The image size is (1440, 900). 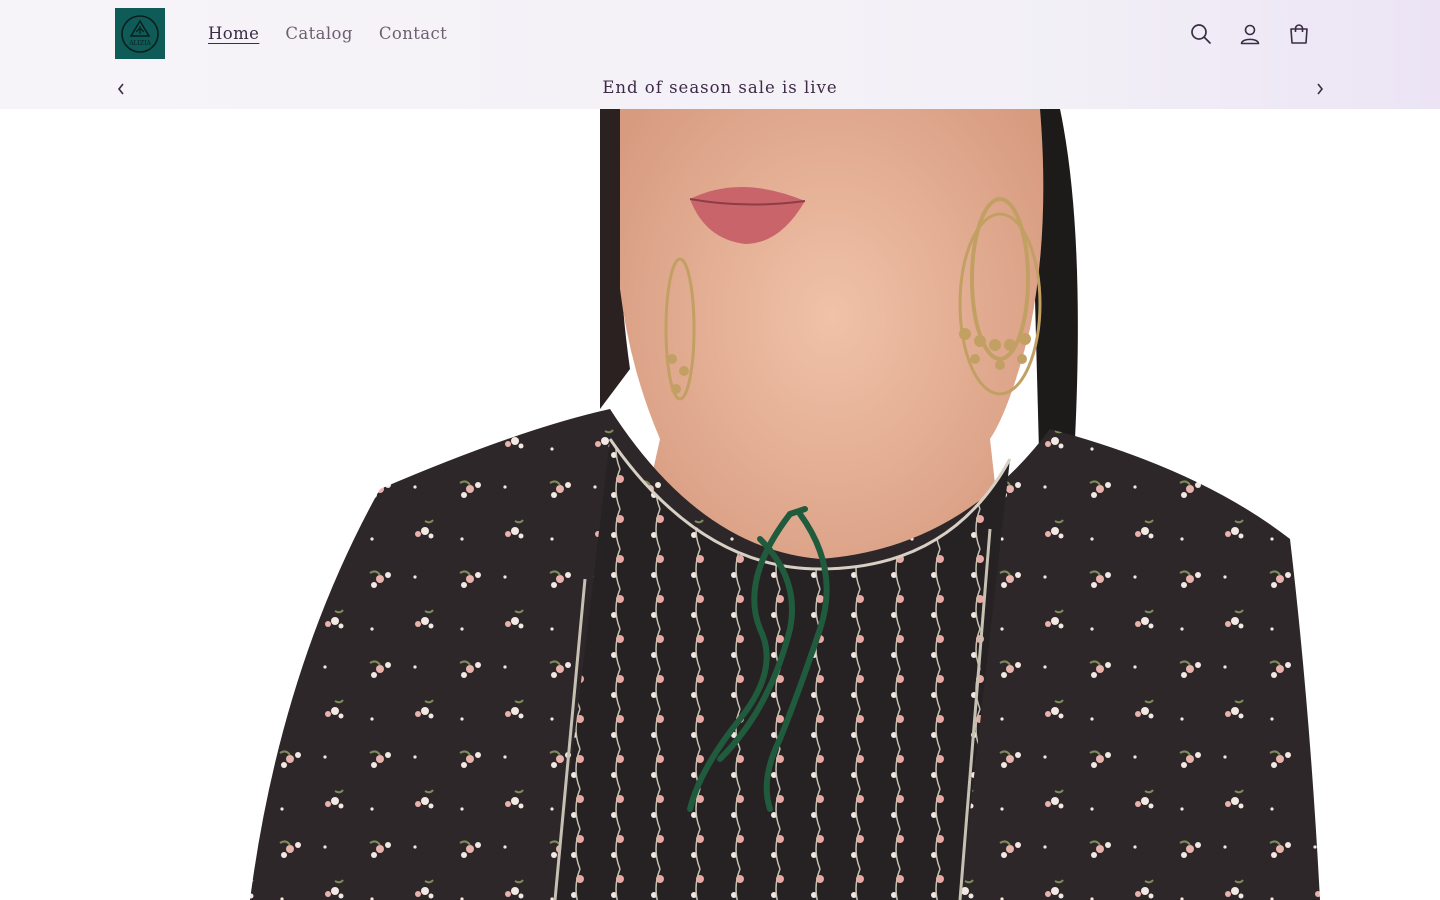 I want to click on logo-wordmark: ALIZIA, so click(x=139, y=43).